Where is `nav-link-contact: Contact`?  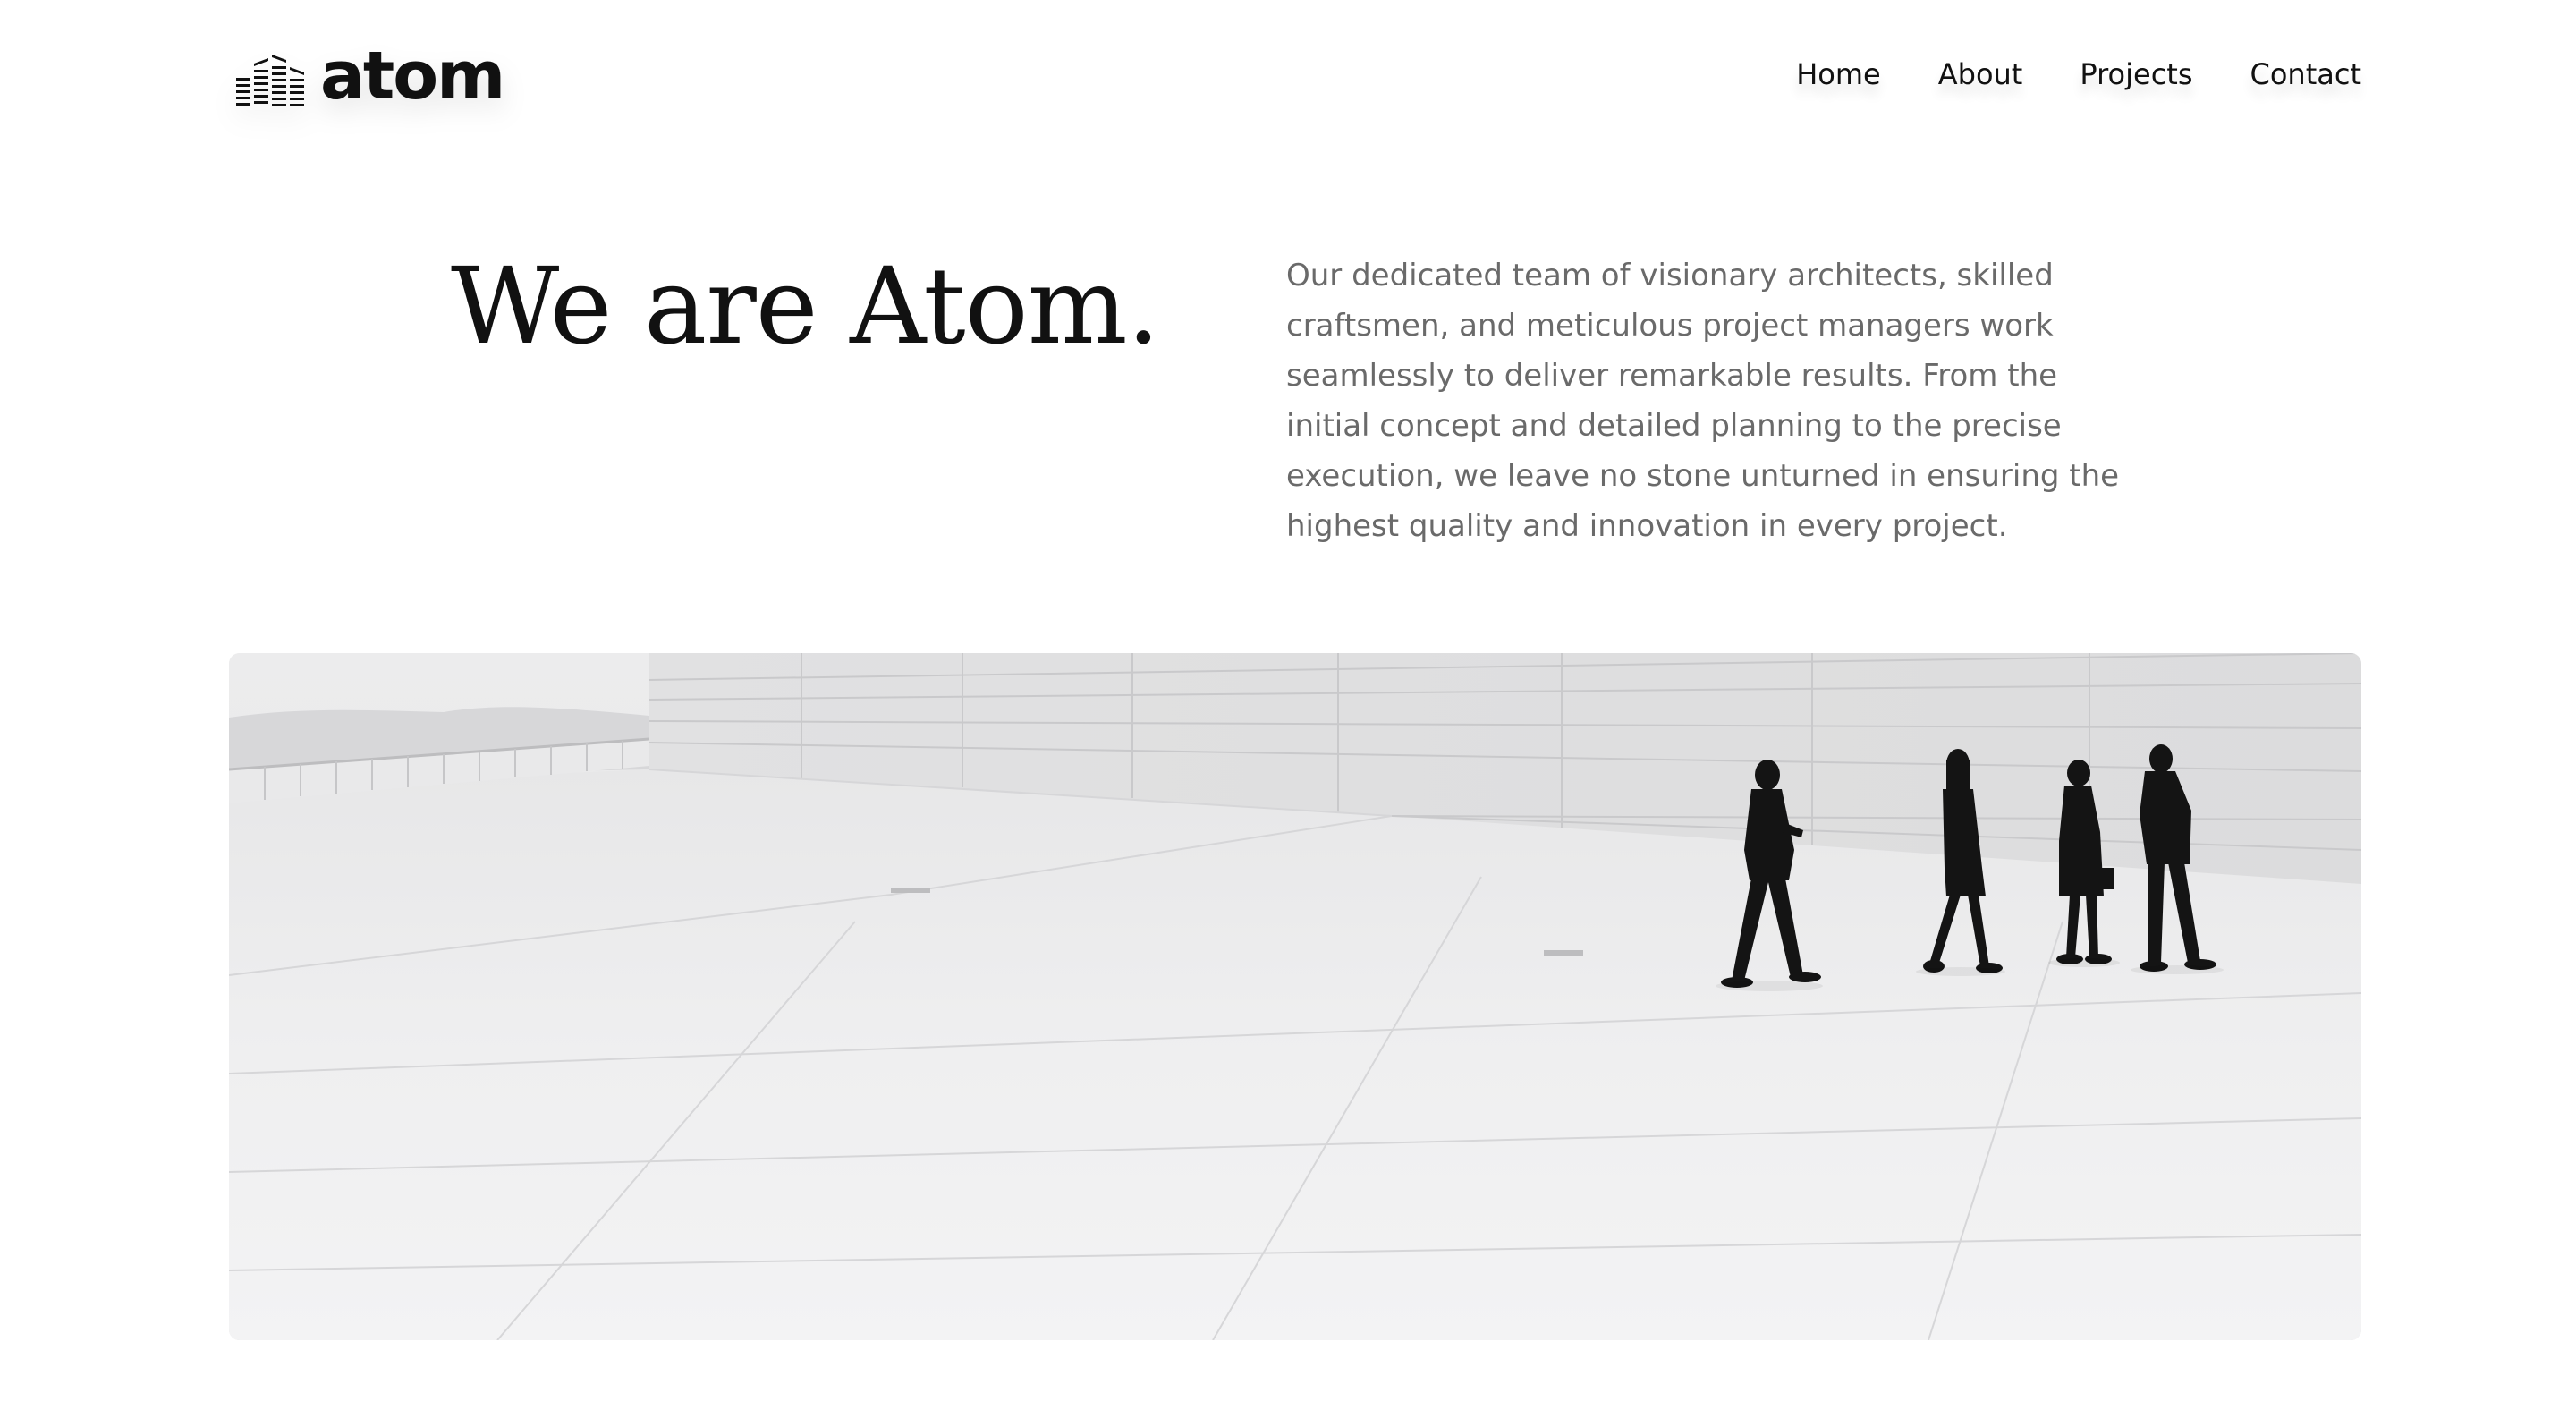
nav-link-contact: Contact is located at coordinates (2306, 74).